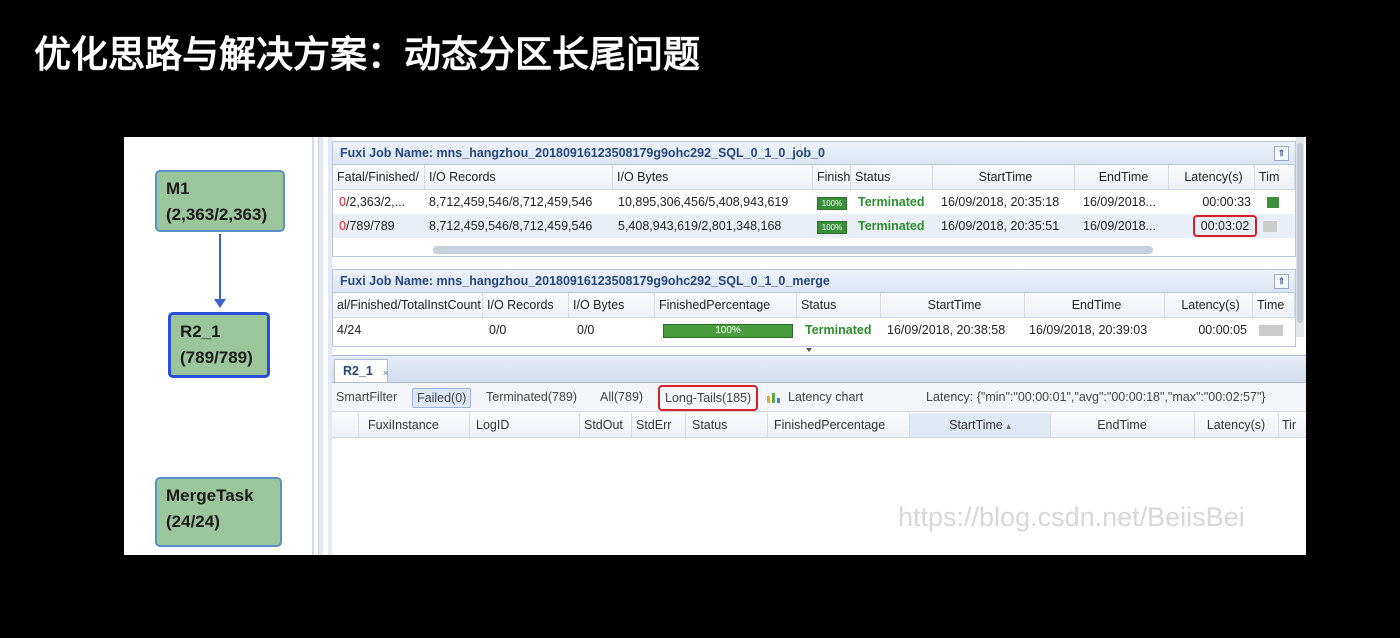  Describe the element at coordinates (370, 226) in the screenshot. I see `finished-count: /789/789` at that location.